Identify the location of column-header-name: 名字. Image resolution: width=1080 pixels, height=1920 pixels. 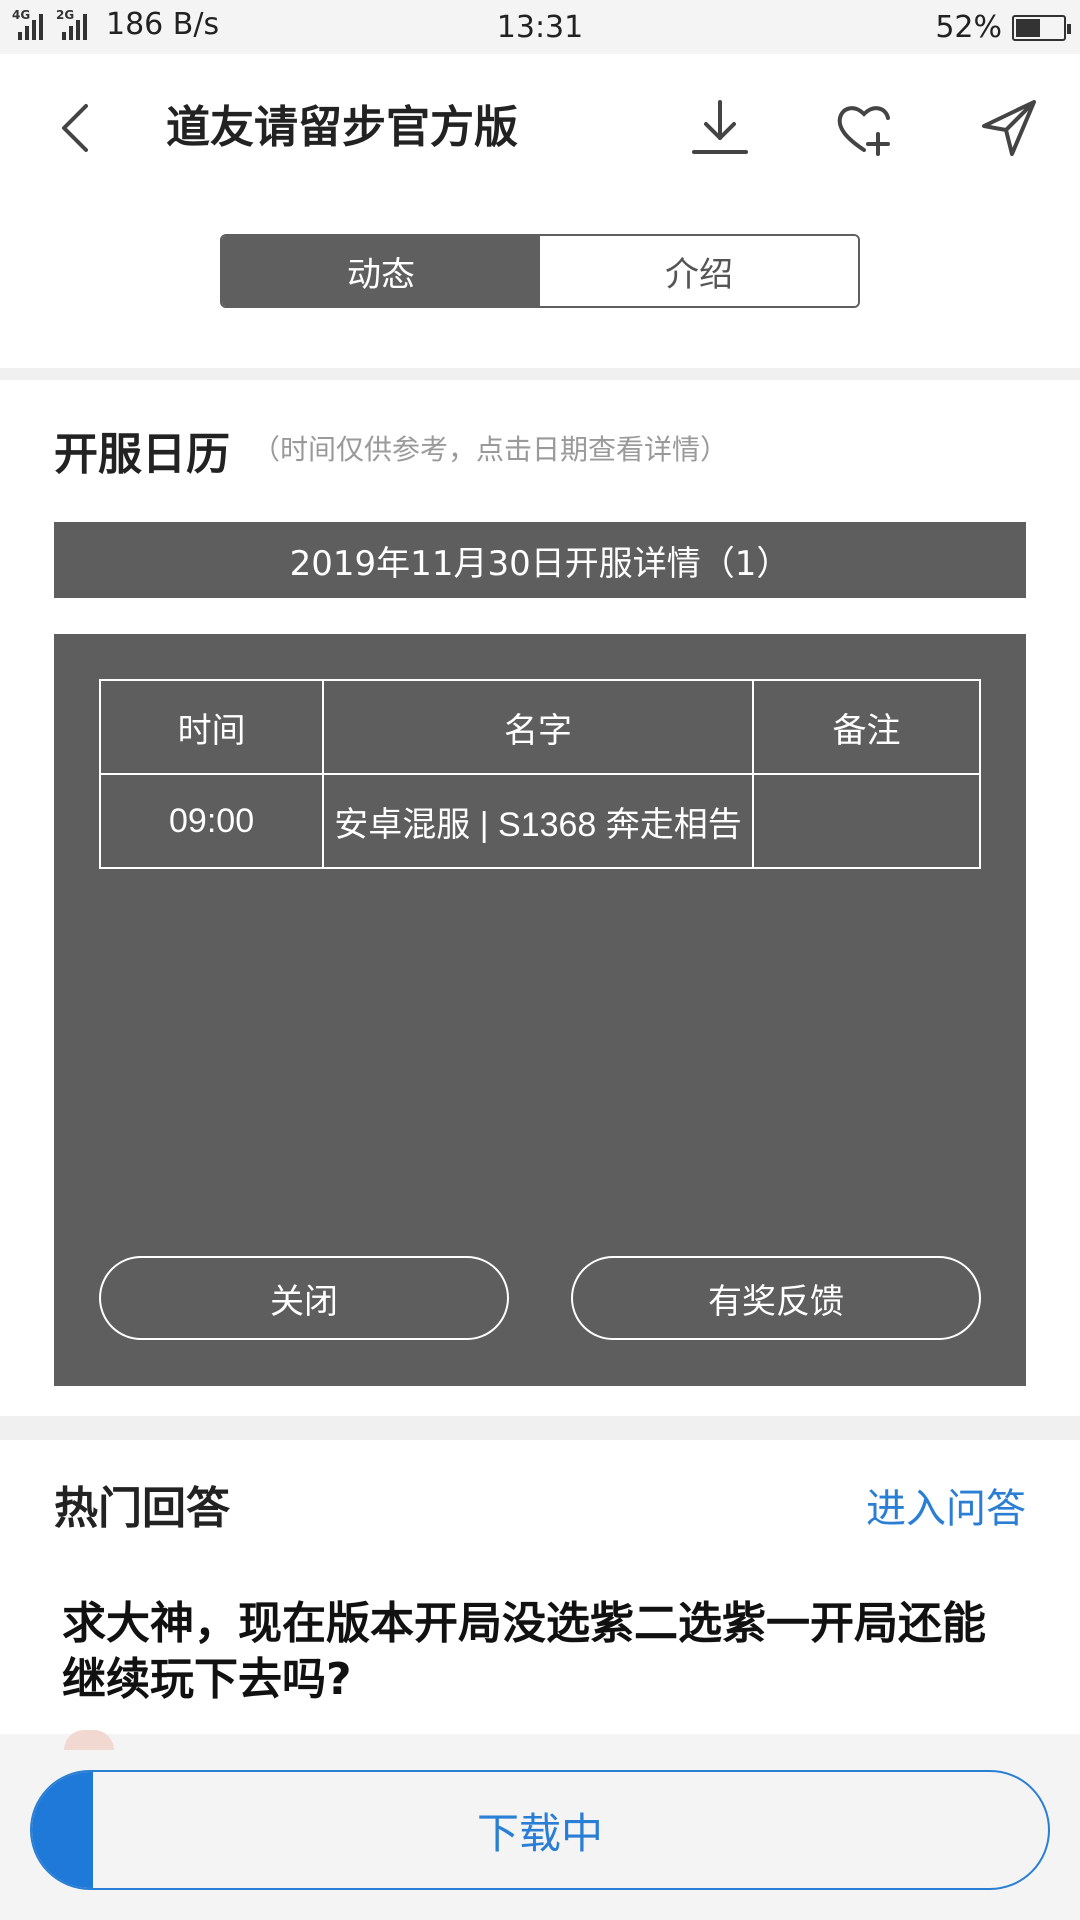
(538, 727).